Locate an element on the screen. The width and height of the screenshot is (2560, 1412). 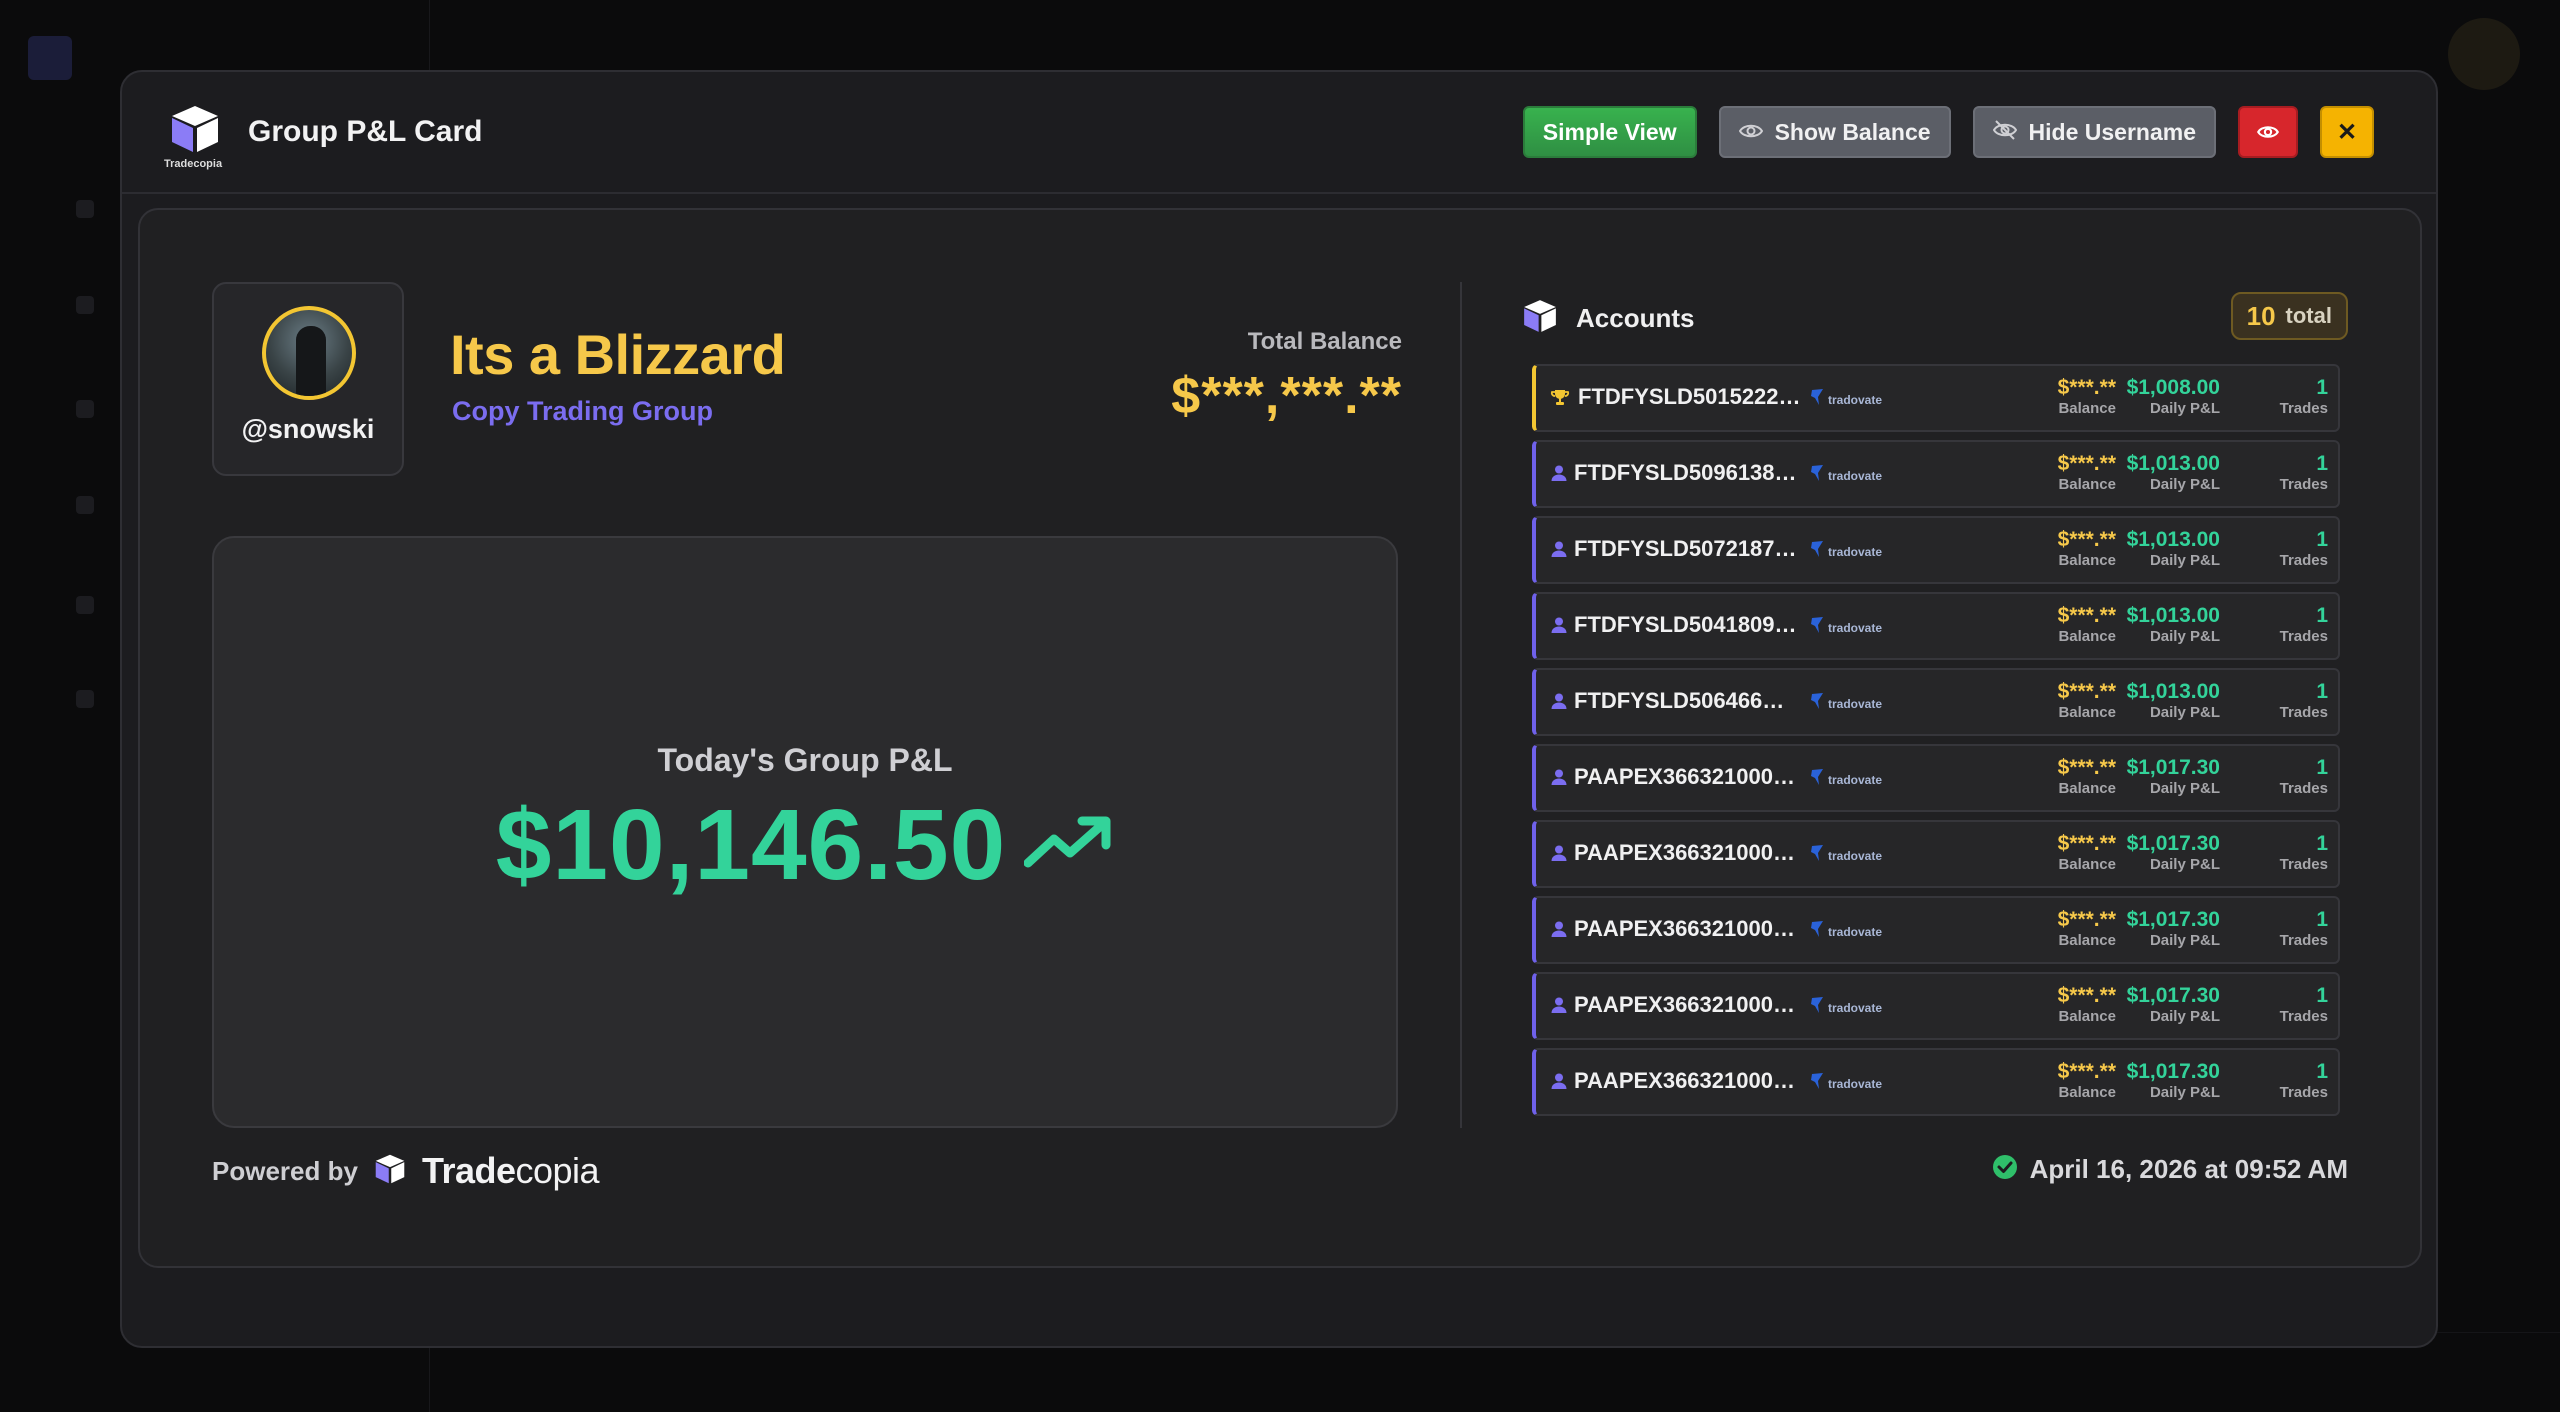
show-balance-button: Show Balance is located at coordinates (1834, 132).